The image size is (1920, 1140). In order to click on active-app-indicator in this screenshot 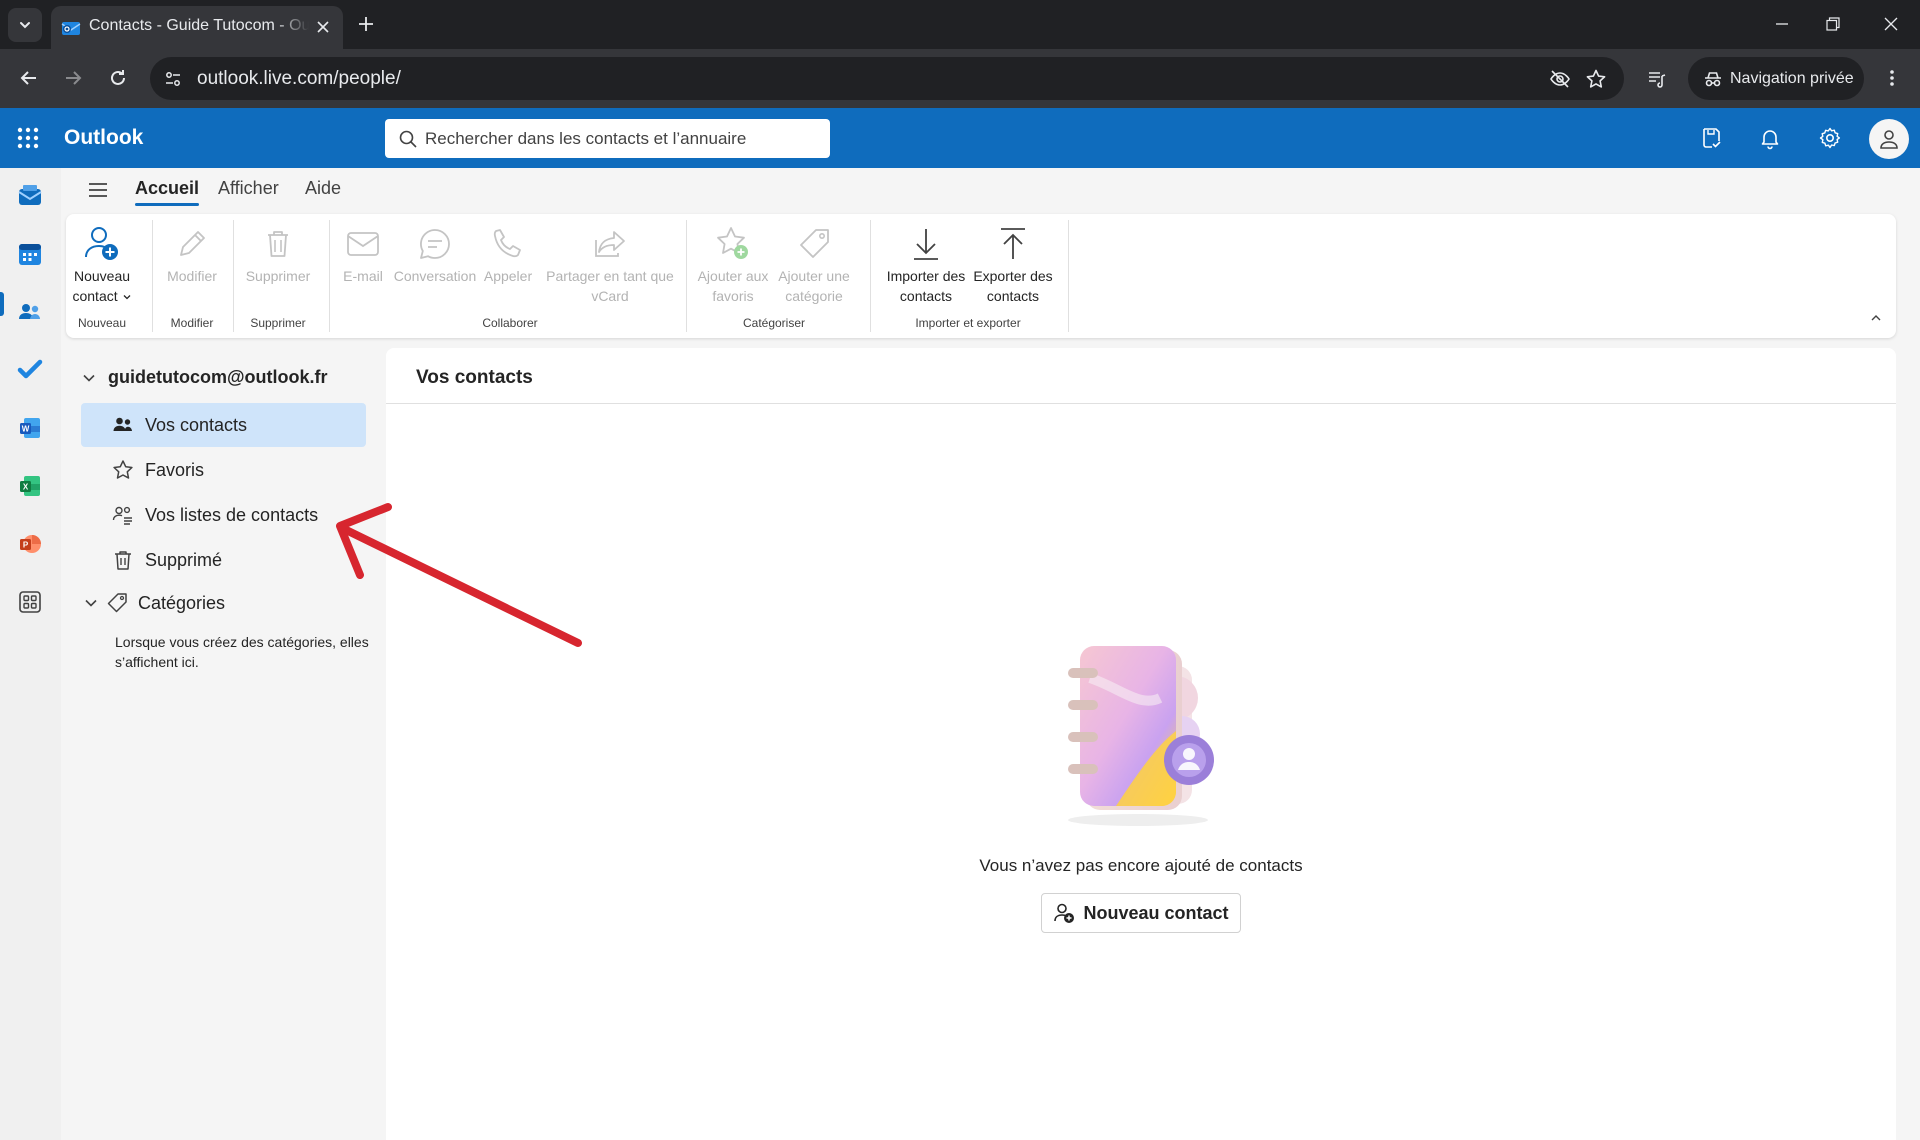, I will do `click(2, 304)`.